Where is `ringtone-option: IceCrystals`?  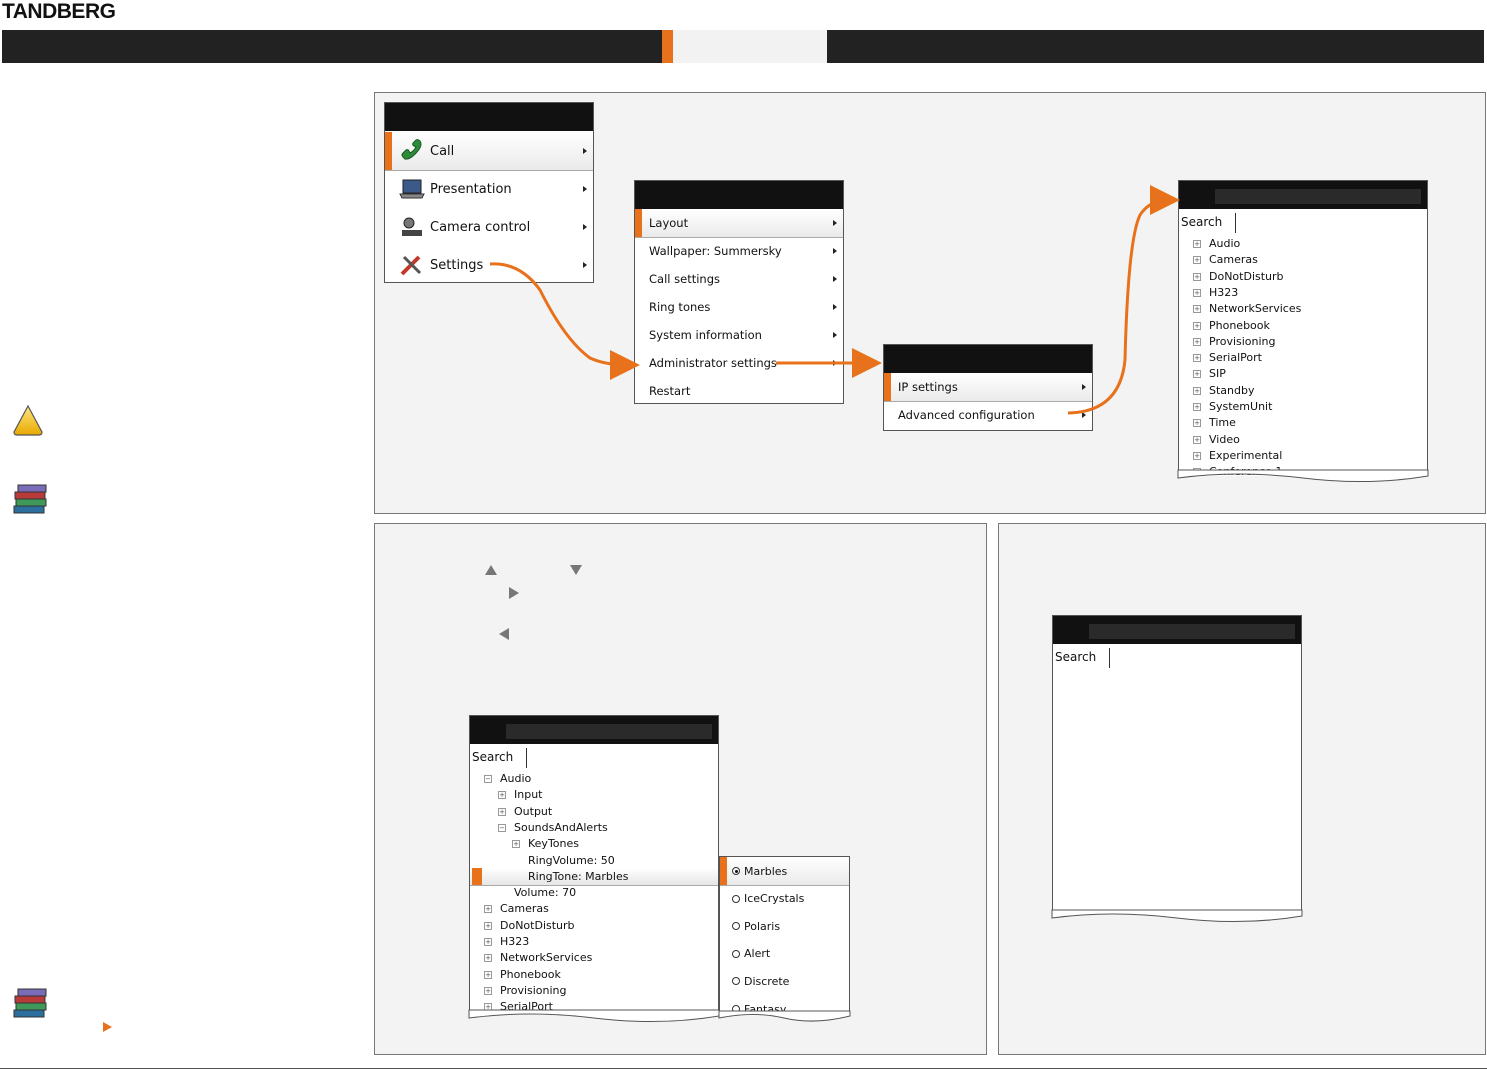
ringtone-option: IceCrystals is located at coordinates (784, 899).